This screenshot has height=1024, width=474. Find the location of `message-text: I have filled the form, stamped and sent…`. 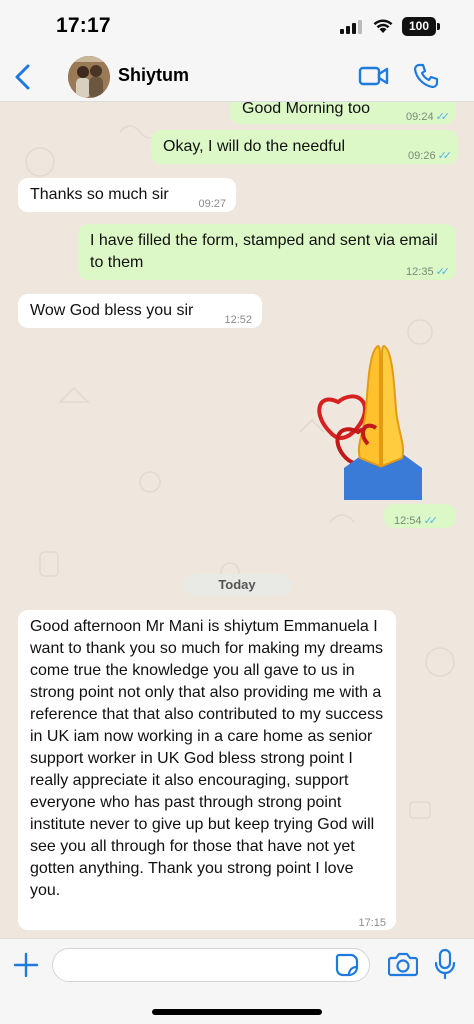

message-text: I have filled the form, stamped and sent… is located at coordinates (264, 251).